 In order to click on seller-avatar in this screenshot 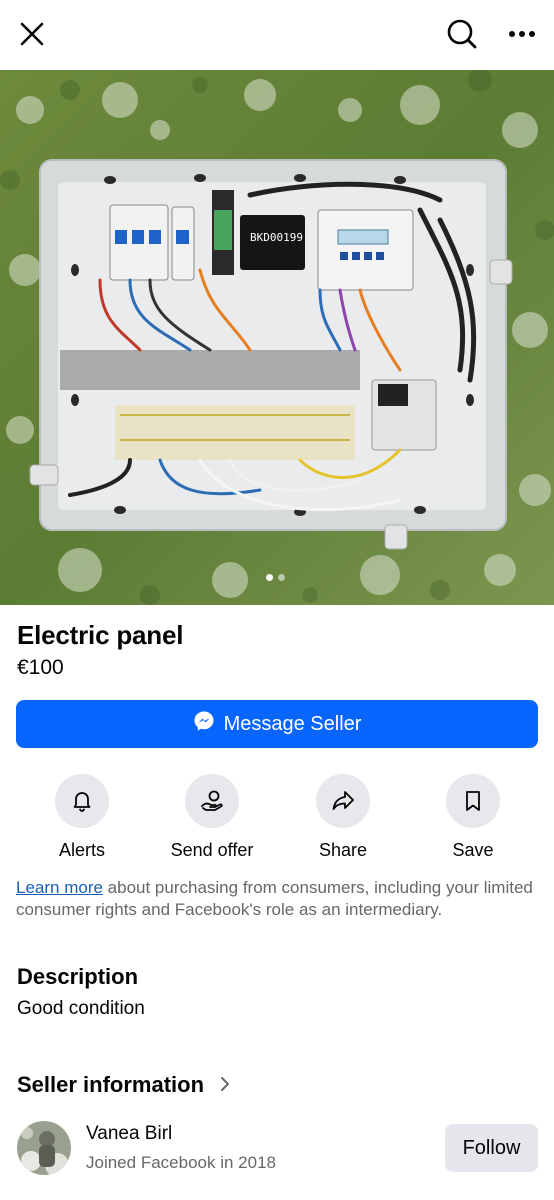, I will do `click(44, 1148)`.